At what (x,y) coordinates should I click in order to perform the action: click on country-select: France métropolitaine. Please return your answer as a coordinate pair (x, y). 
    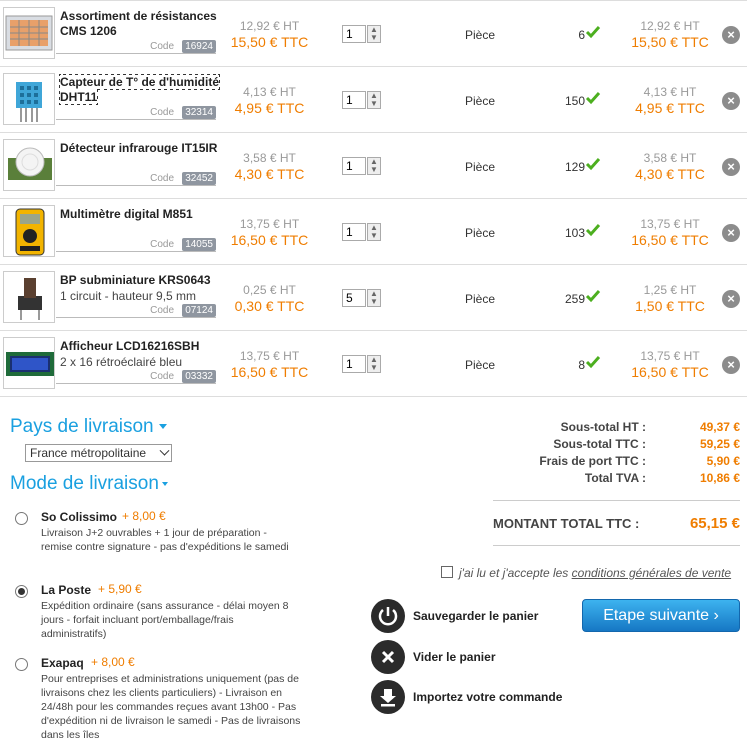
    Looking at the image, I should click on (98, 453).